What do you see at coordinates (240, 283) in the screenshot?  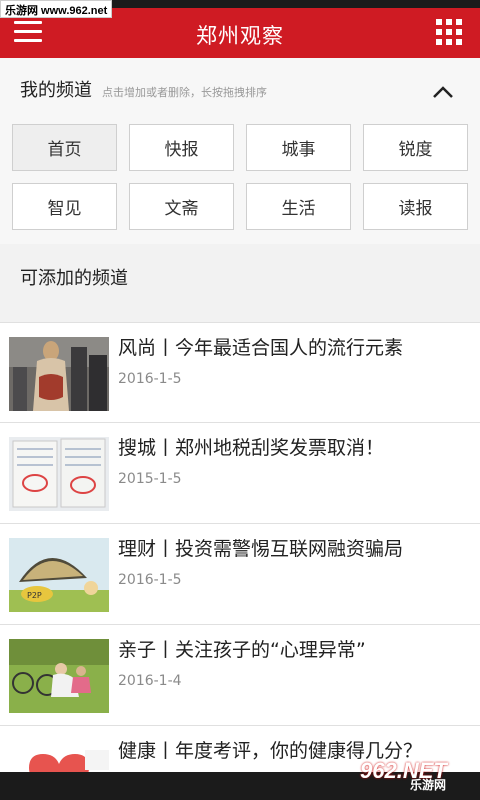 I see `addable-channels-section: 可添加的频道` at bounding box center [240, 283].